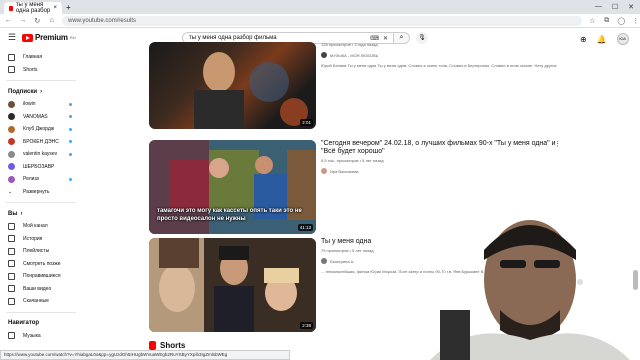  What do you see at coordinates (352, 160) in the screenshot?
I see `video-meta: 5,5 тыс. просмотров • 5 лет назад` at bounding box center [352, 160].